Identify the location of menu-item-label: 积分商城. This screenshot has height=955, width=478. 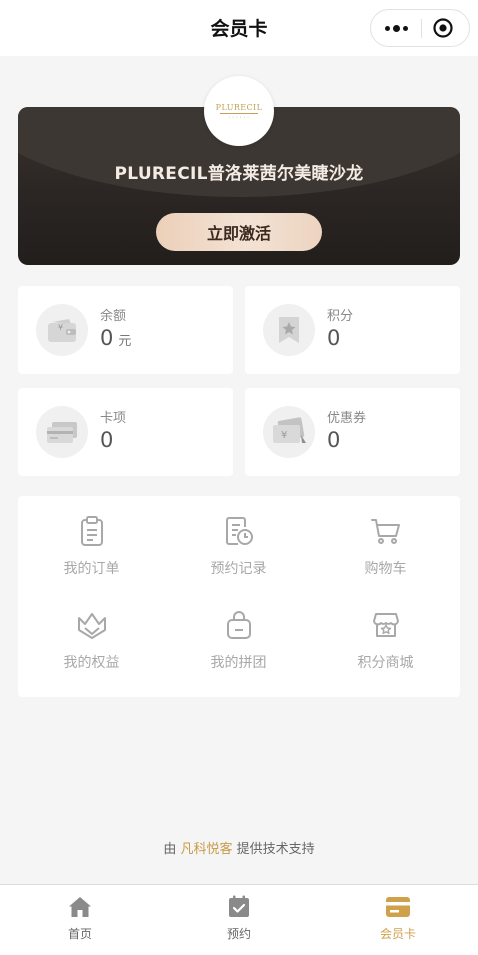
(385, 663).